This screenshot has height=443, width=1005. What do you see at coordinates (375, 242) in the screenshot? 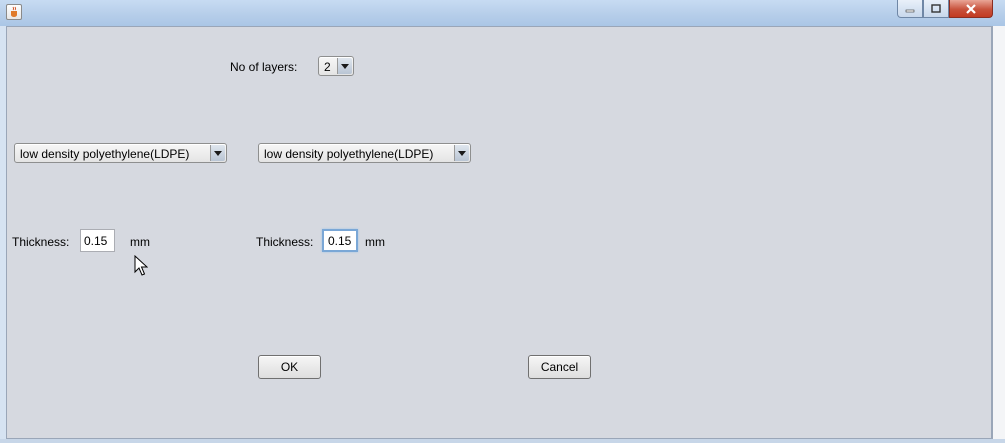
I see `thickness-unit-2: mm` at bounding box center [375, 242].